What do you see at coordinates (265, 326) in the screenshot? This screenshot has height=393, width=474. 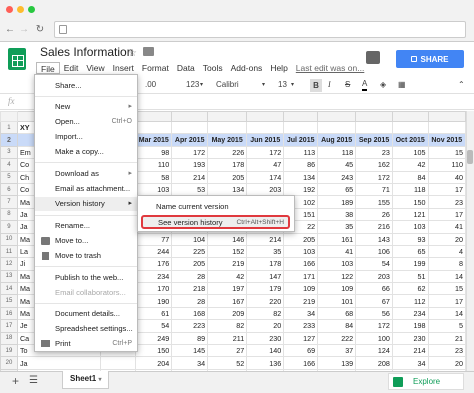 I see `data-cell: 20` at bounding box center [265, 326].